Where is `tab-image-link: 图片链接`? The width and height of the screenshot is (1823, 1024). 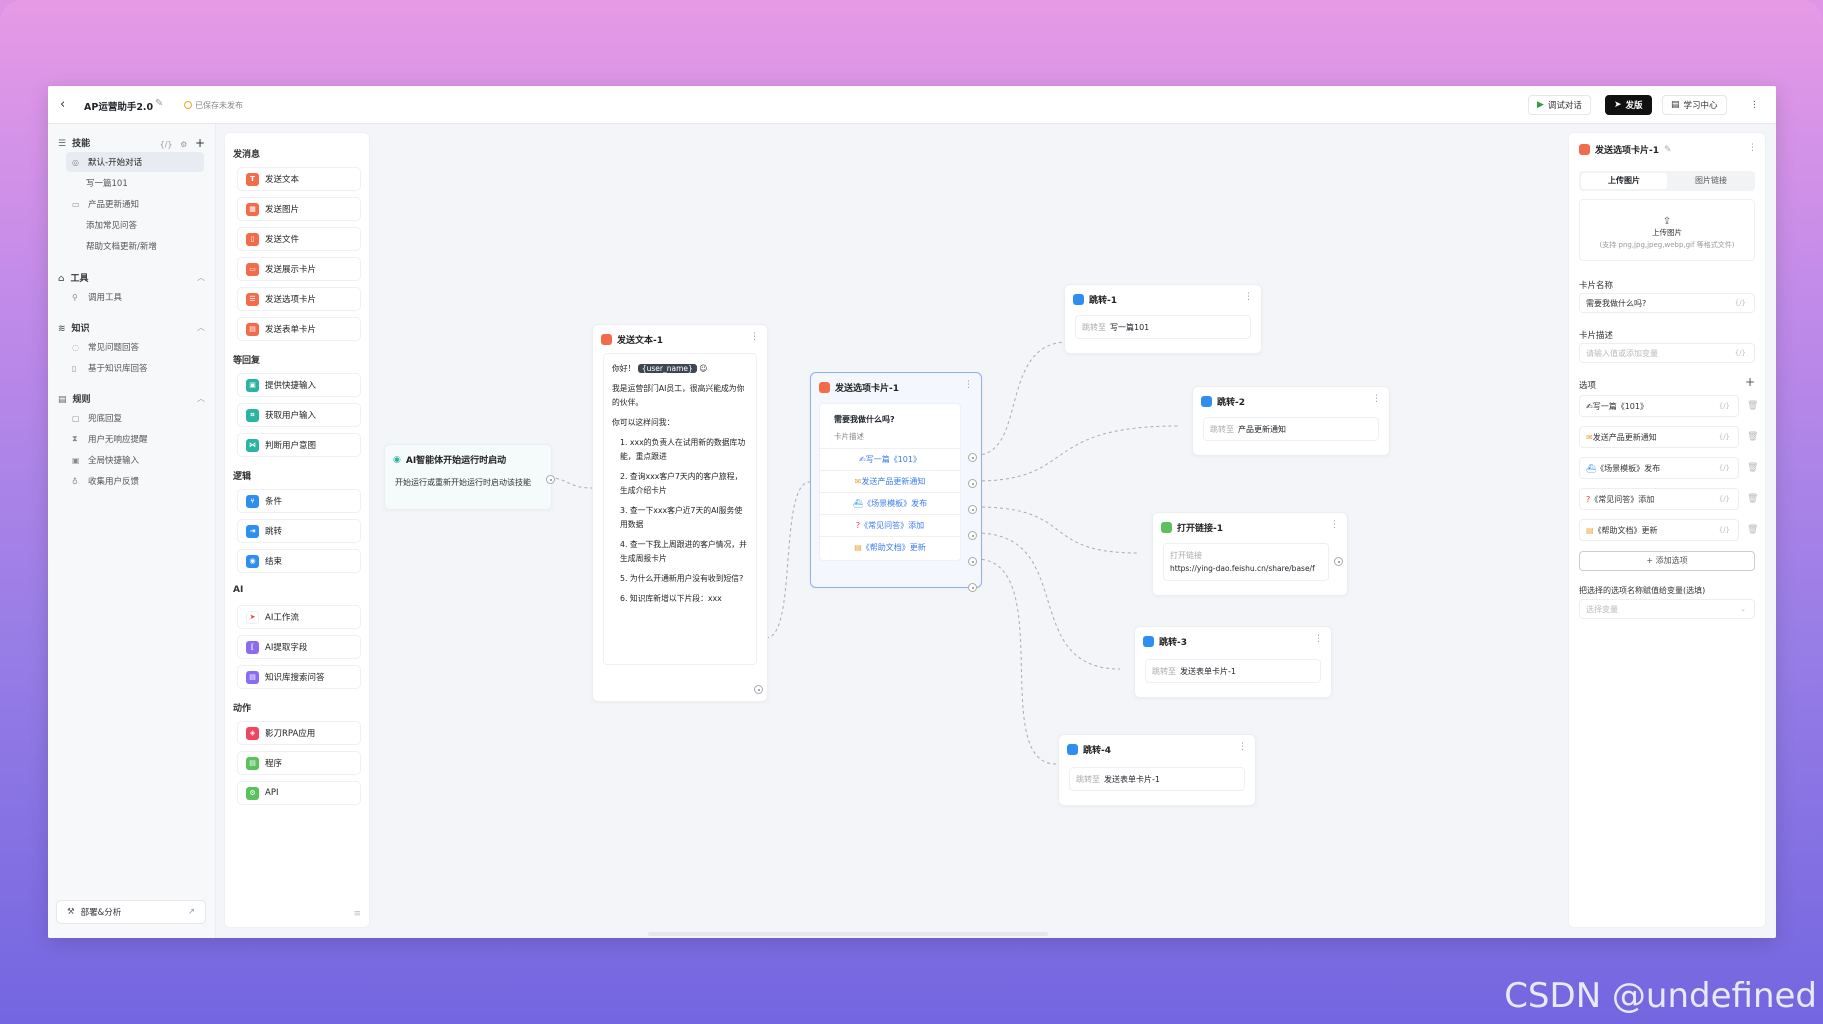 tab-image-link: 图片链接 is located at coordinates (1711, 181).